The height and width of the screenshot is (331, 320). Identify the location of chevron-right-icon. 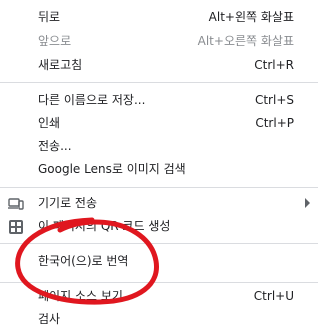
(307, 203).